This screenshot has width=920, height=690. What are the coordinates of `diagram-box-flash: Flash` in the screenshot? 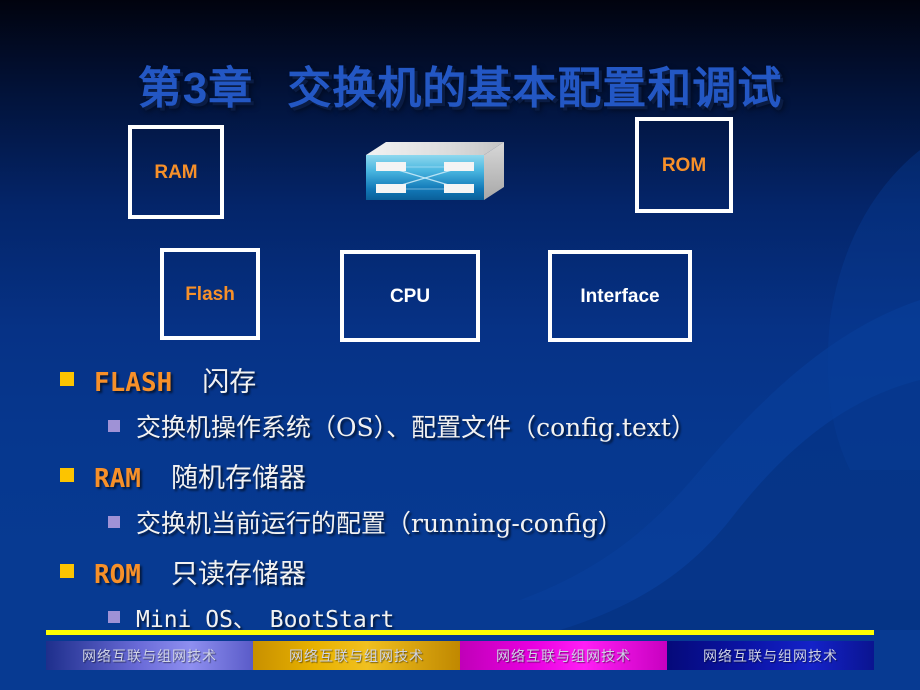 It's located at (210, 294).